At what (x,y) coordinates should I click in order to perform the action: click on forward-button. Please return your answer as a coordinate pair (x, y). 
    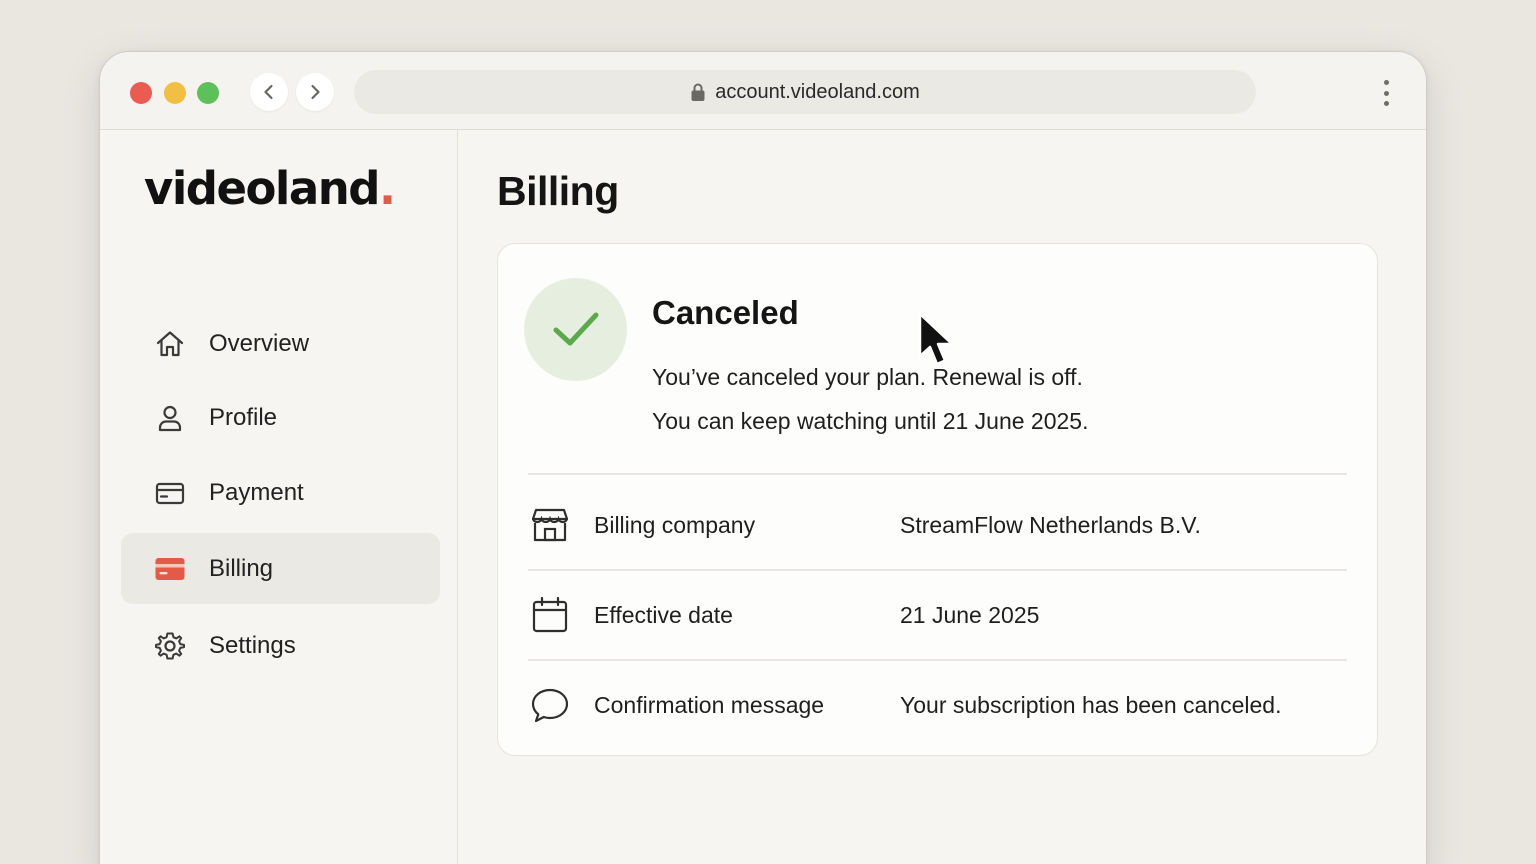
    Looking at the image, I should click on (315, 92).